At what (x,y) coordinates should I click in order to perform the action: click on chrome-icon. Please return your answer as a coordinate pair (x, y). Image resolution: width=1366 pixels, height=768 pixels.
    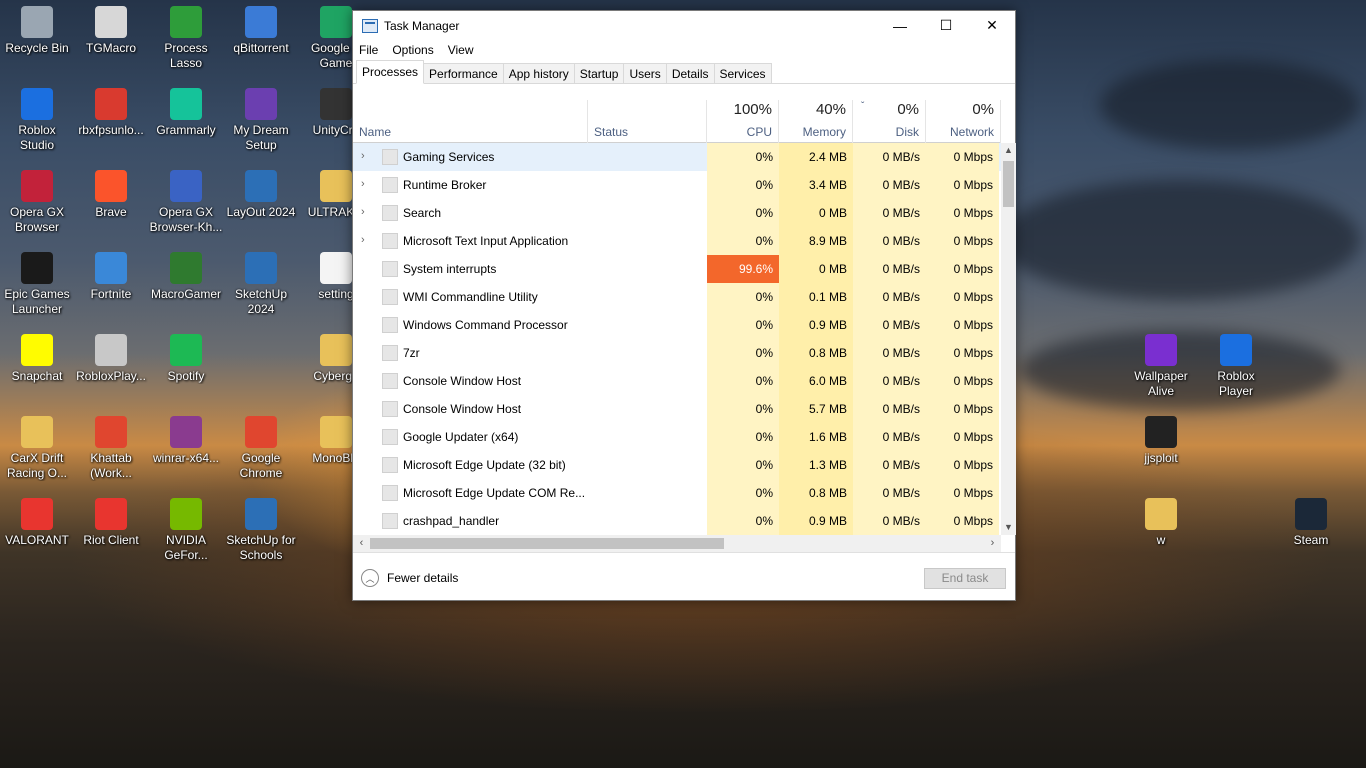
    Looking at the image, I should click on (261, 432).